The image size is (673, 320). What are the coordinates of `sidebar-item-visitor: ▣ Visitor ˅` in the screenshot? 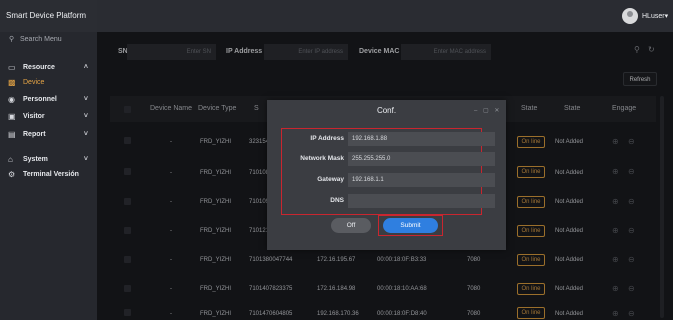 It's located at (48, 117).